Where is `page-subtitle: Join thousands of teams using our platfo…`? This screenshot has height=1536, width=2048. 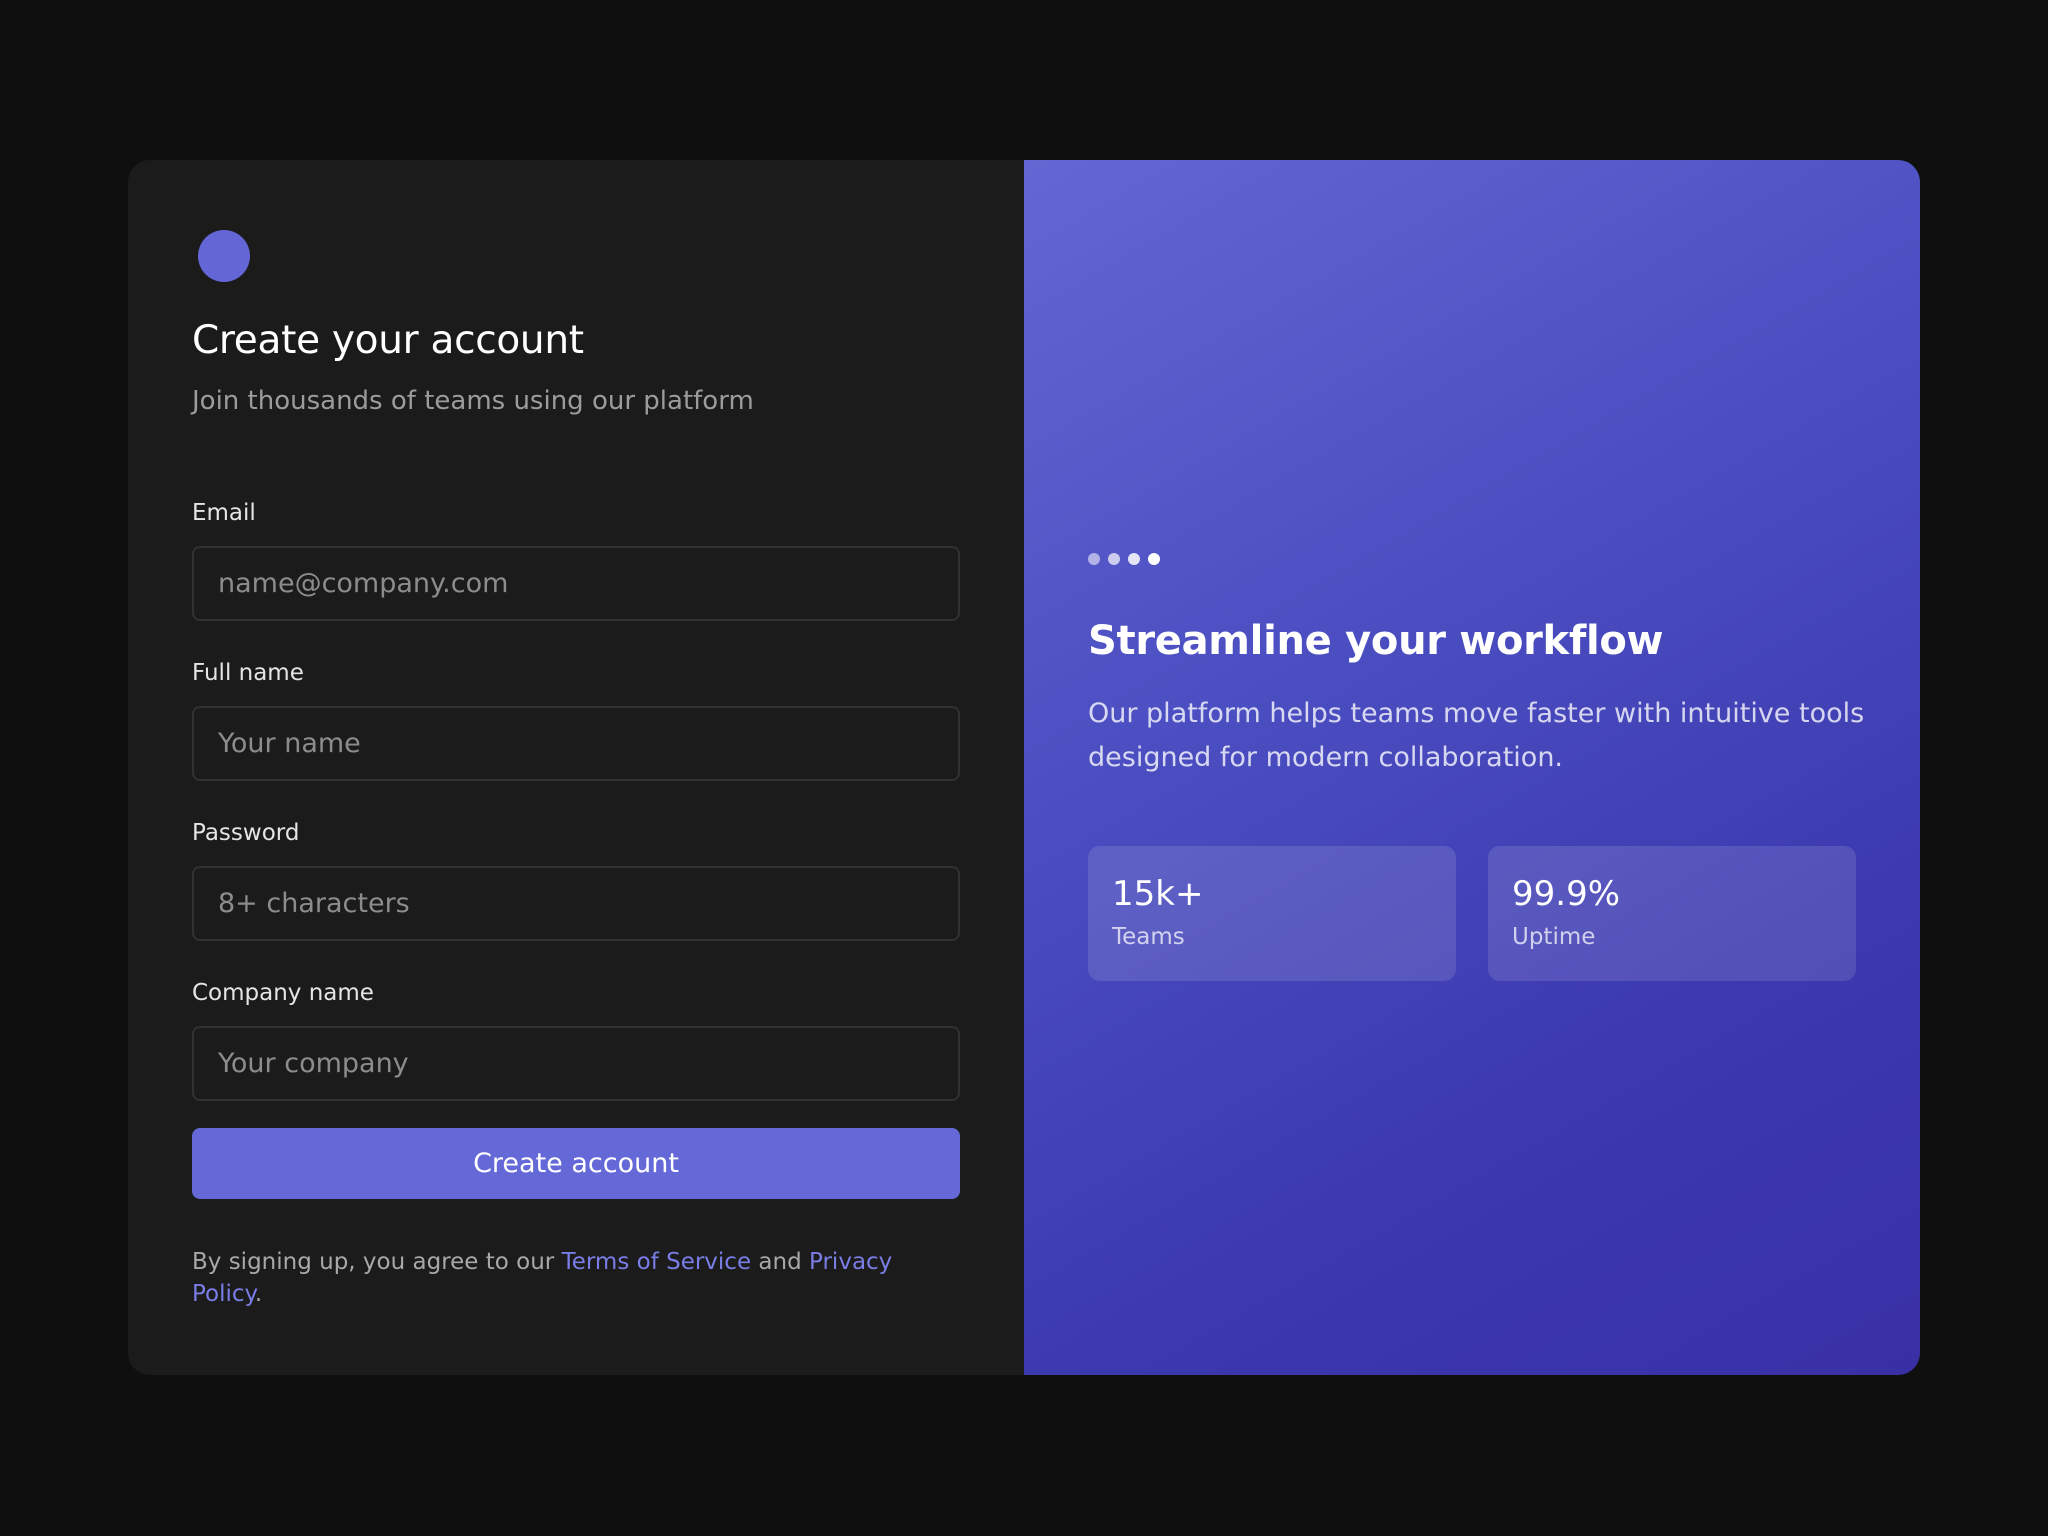 page-subtitle: Join thousands of teams using our platfo… is located at coordinates (473, 401).